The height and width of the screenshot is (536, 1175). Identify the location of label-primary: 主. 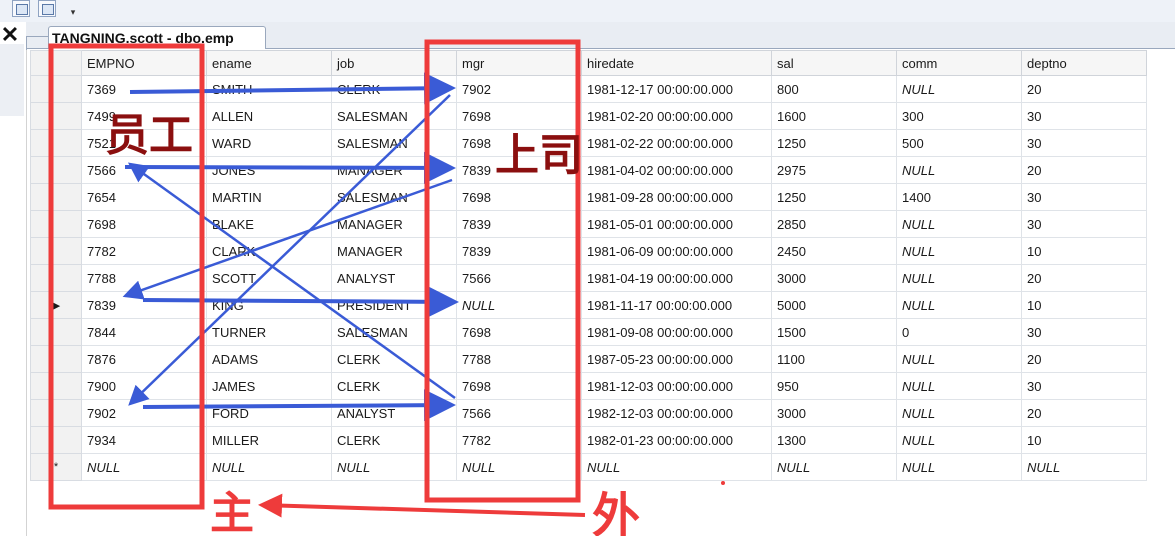
(232, 512).